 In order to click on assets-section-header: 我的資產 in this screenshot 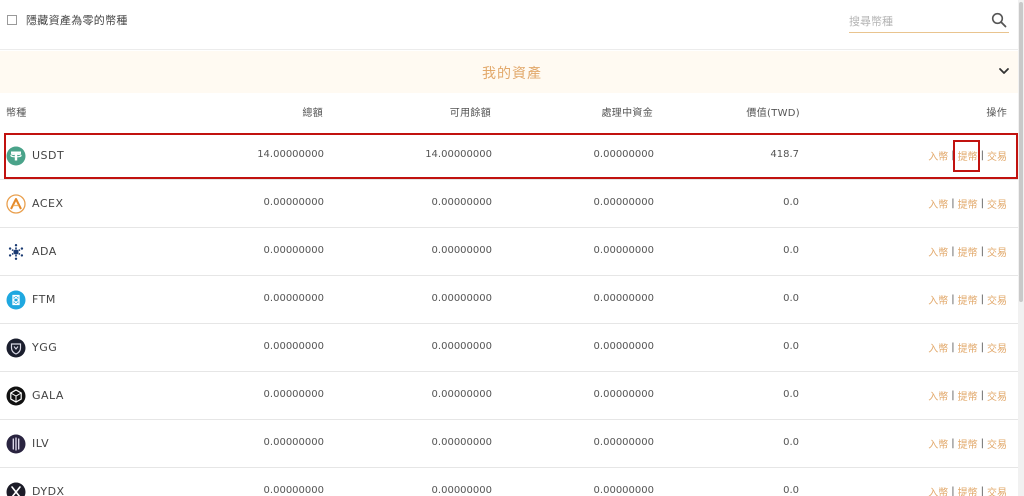, I will do `click(512, 72)`.